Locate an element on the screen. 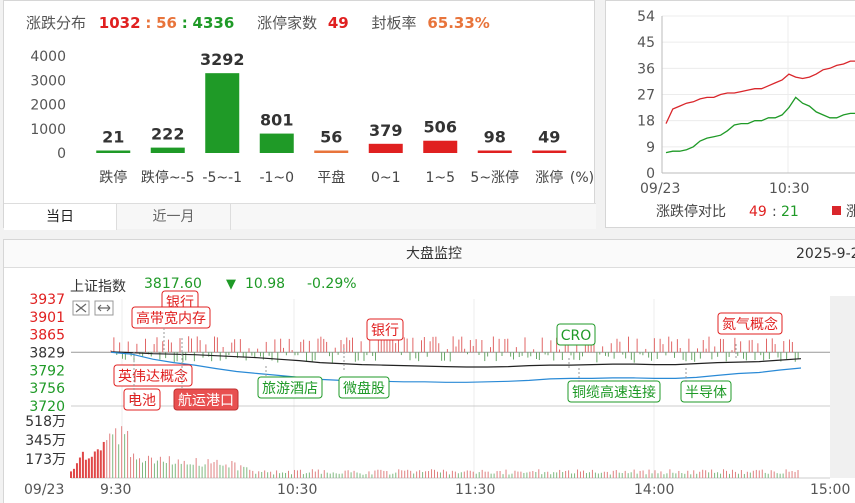 This screenshot has width=855, height=503. index-line is located at coordinates (456, 359).